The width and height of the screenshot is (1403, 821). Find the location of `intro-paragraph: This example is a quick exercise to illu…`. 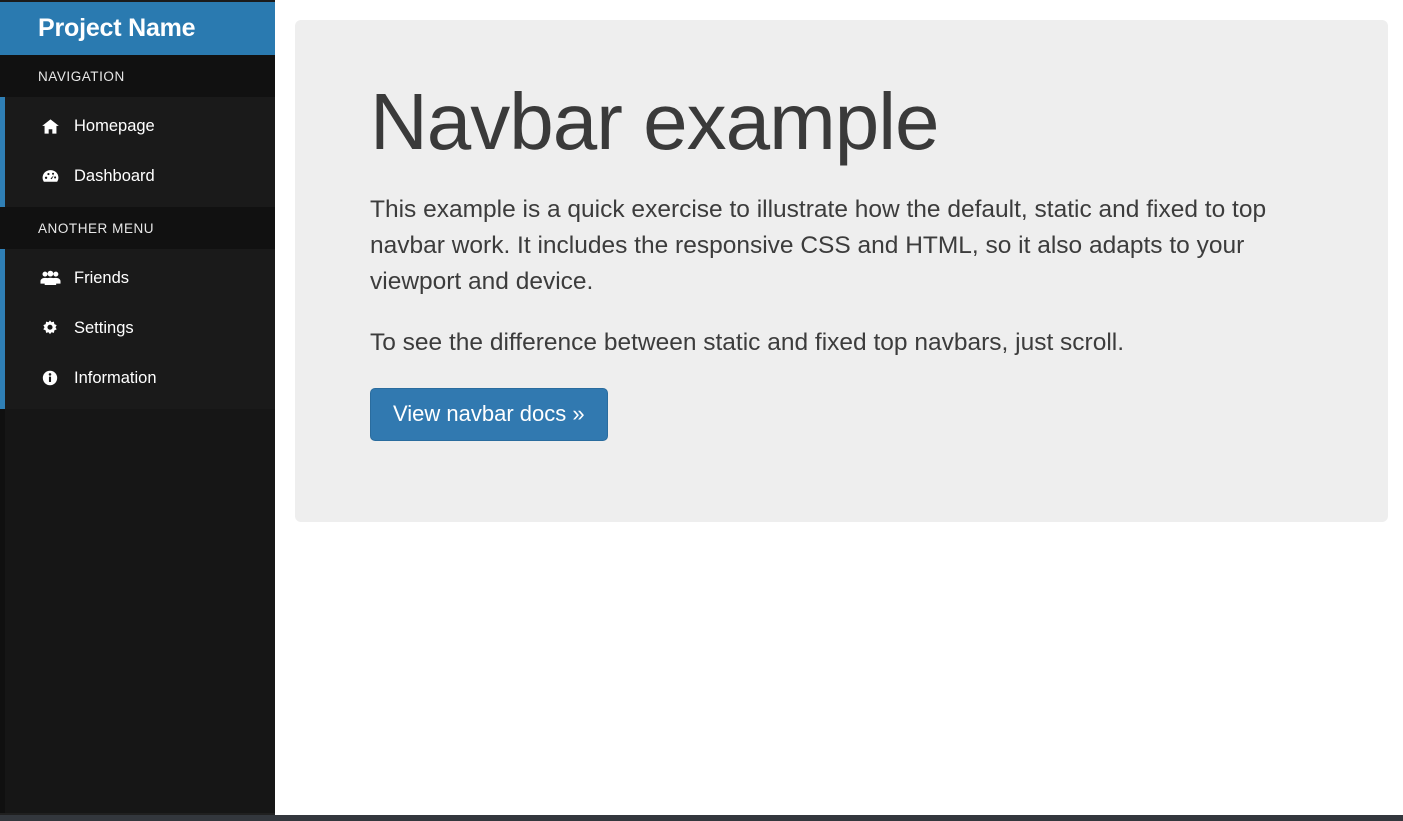

intro-paragraph: This example is a quick exercise to illu… is located at coordinates (818, 245).